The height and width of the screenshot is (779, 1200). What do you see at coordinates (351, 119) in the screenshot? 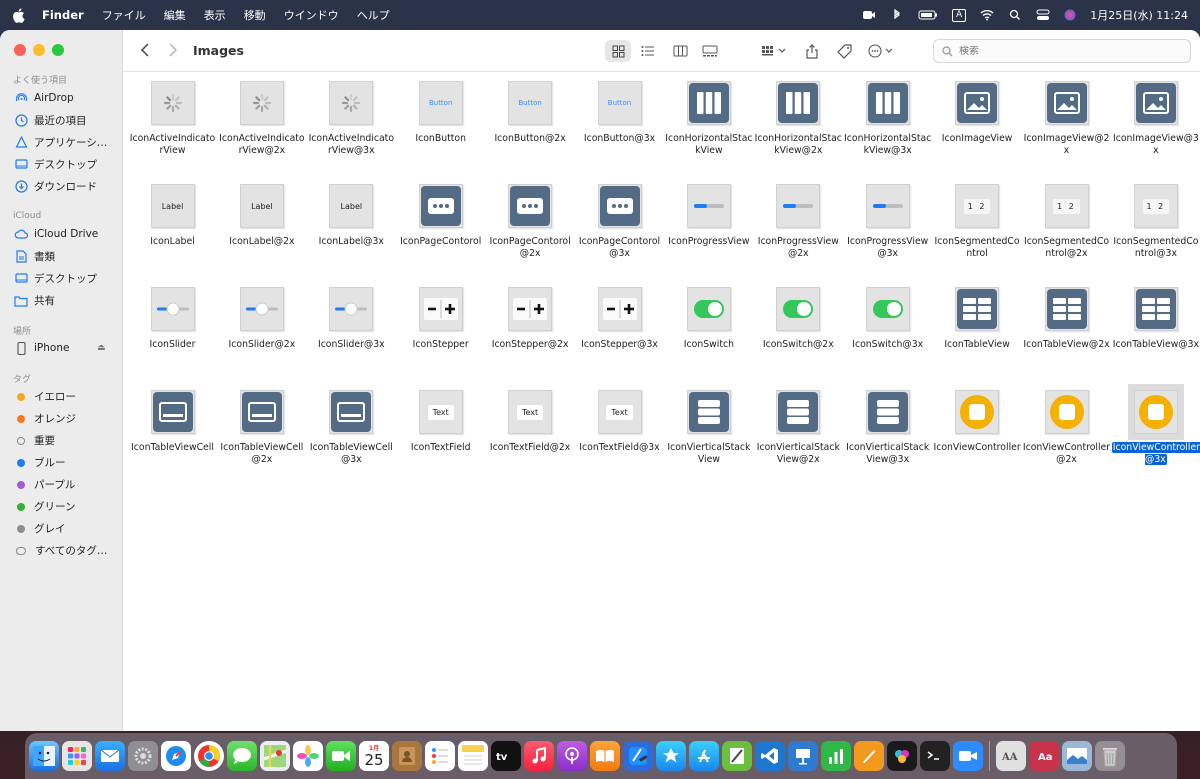
I see `file-item: IconActiveIndicatorView@3x` at bounding box center [351, 119].